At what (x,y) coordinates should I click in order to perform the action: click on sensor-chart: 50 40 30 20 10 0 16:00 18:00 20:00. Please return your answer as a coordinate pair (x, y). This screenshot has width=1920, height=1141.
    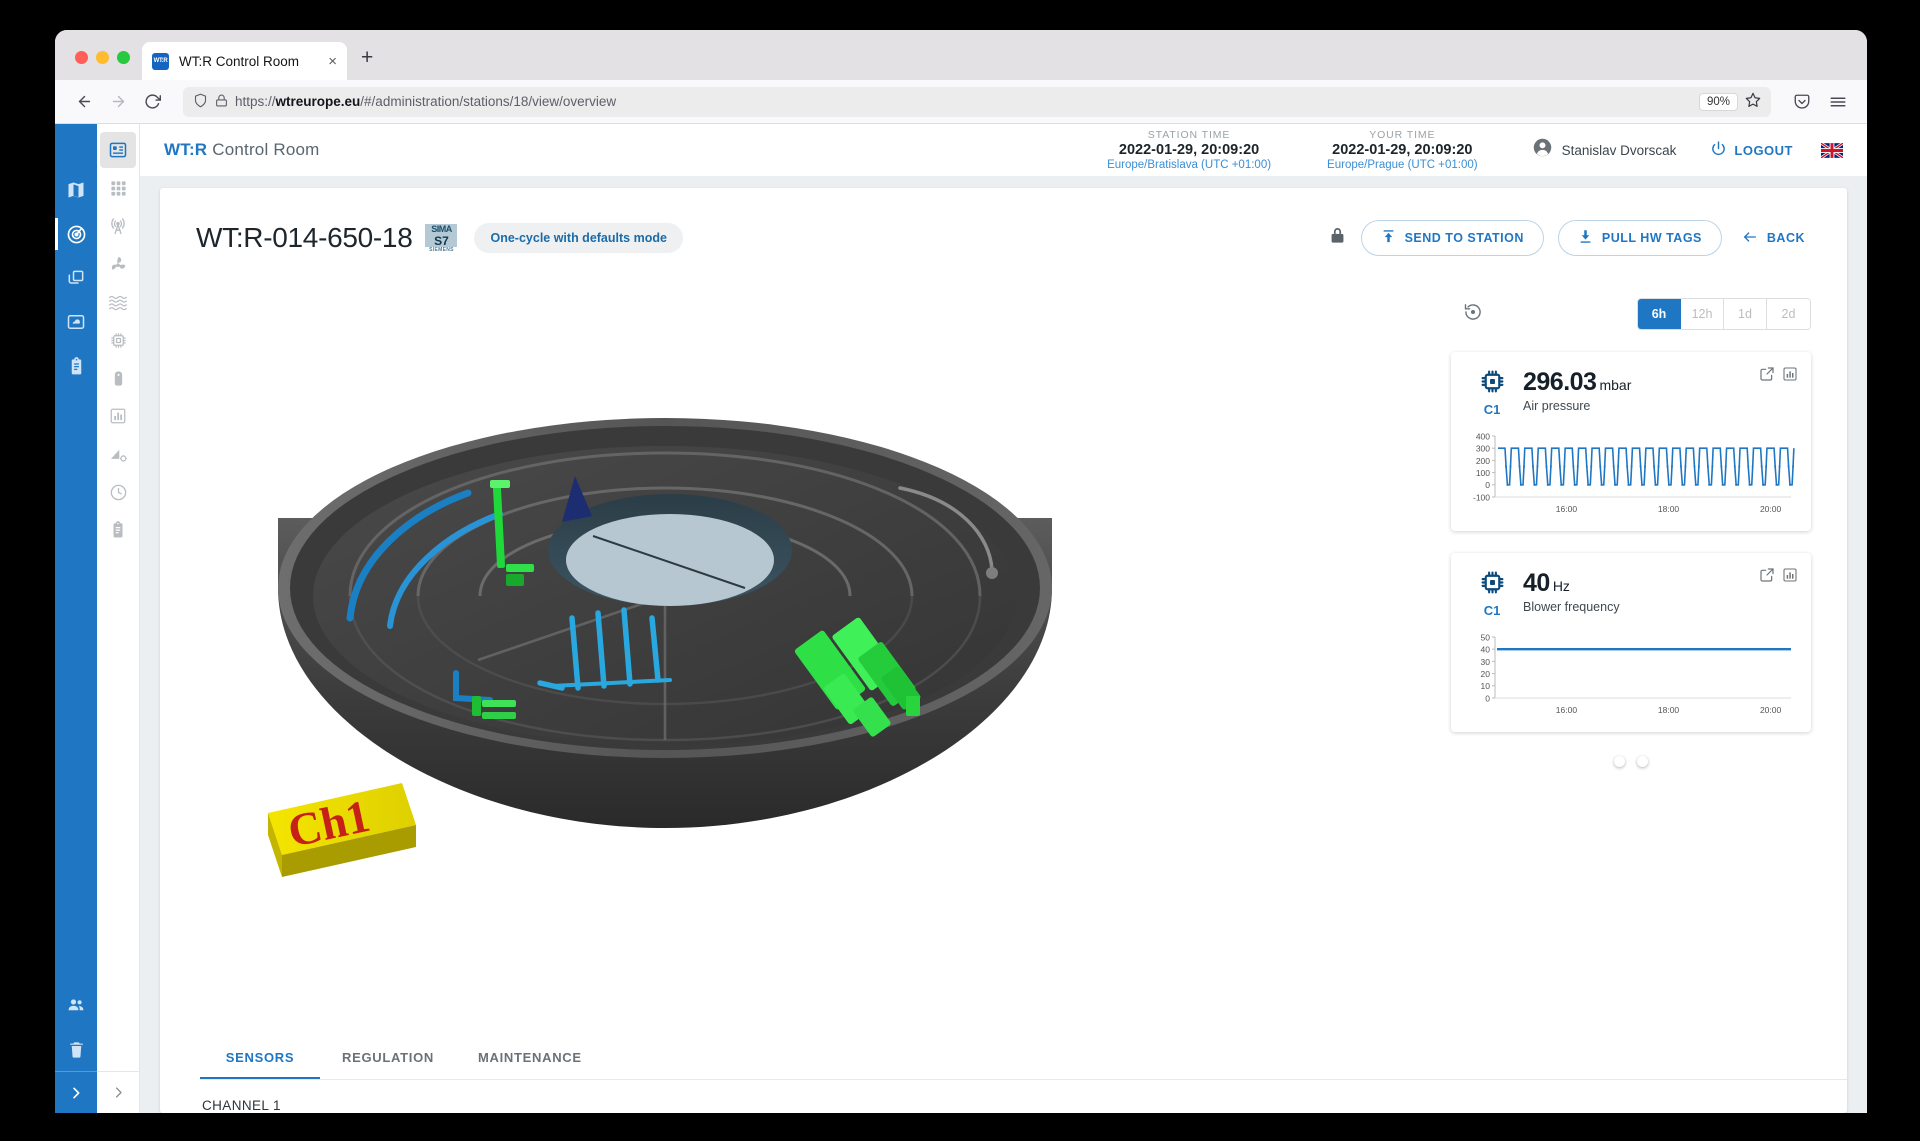
    Looking at the image, I should click on (1631, 676).